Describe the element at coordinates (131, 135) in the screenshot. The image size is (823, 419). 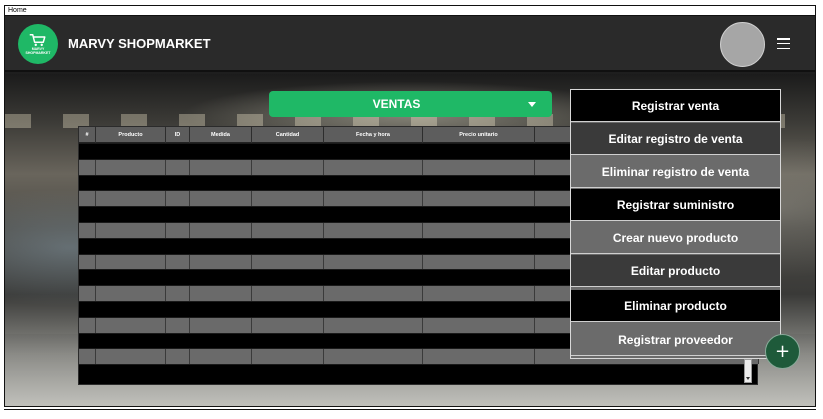
I see `column-header: Producto` at that location.